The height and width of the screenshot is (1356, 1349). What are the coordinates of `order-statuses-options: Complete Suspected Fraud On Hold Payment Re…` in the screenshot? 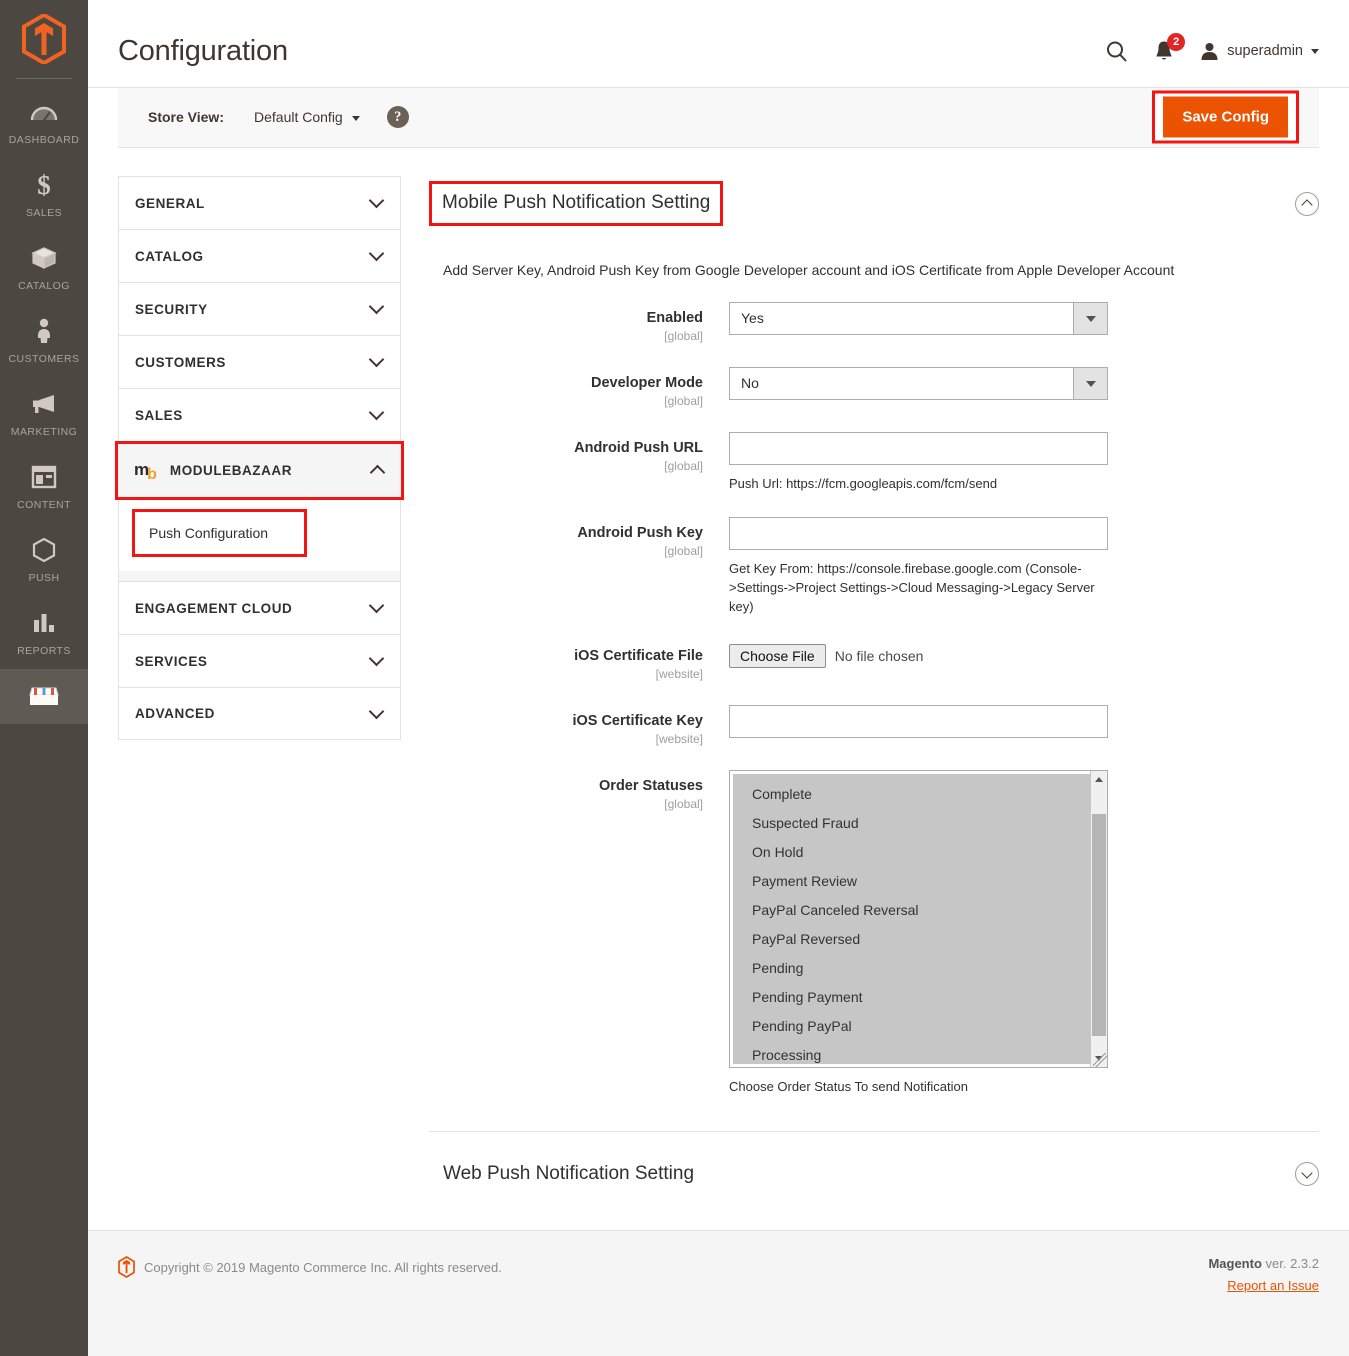 It's located at (911, 919).